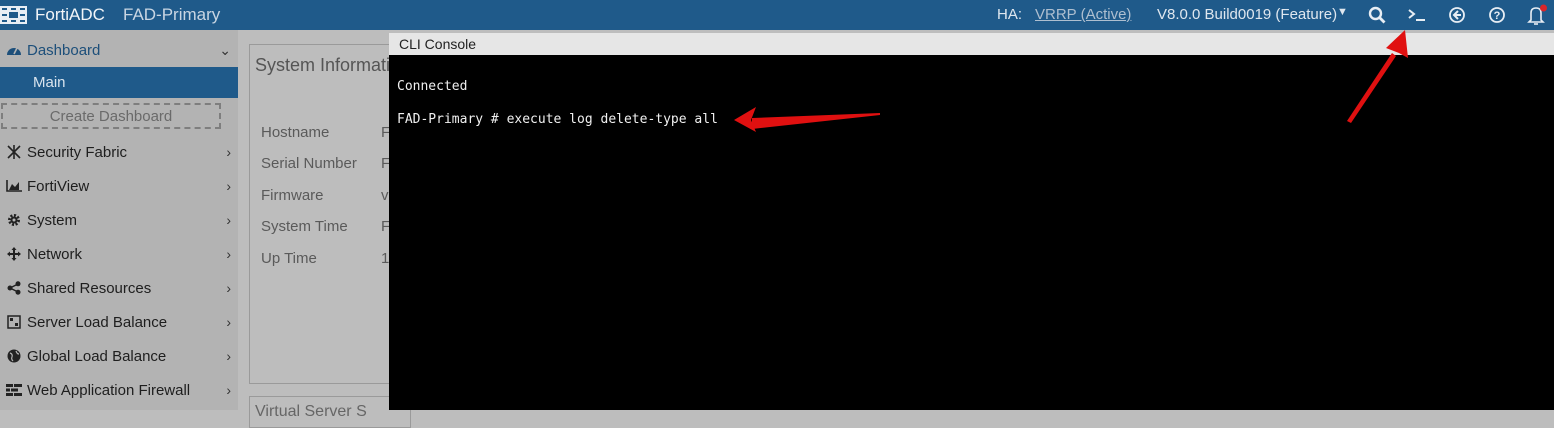 The image size is (1554, 428). I want to click on search-icon, so click(1377, 15).